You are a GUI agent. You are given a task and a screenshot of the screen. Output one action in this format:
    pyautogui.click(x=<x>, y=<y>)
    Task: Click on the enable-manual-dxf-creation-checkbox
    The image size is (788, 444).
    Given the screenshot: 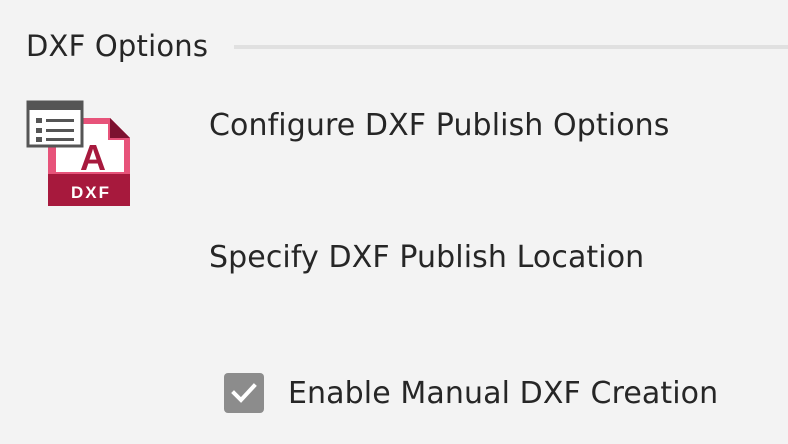 What is the action you would take?
    pyautogui.click(x=244, y=393)
    